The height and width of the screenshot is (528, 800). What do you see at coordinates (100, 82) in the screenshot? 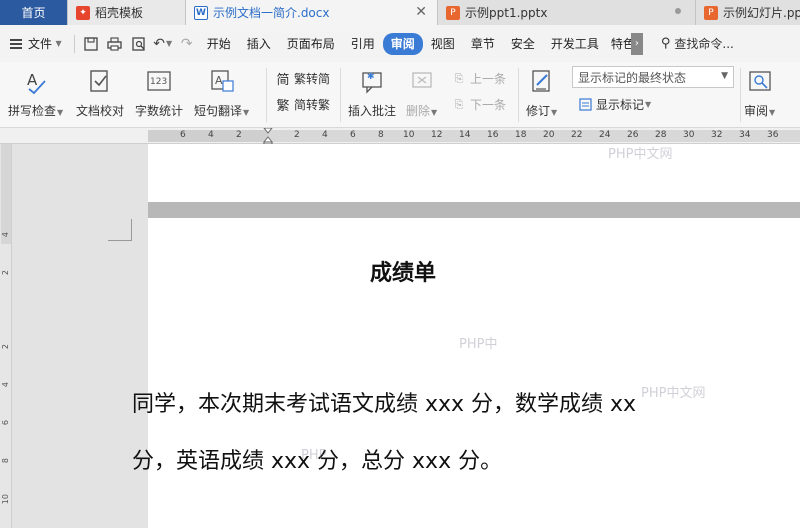
I see `doc-proof-icon` at bounding box center [100, 82].